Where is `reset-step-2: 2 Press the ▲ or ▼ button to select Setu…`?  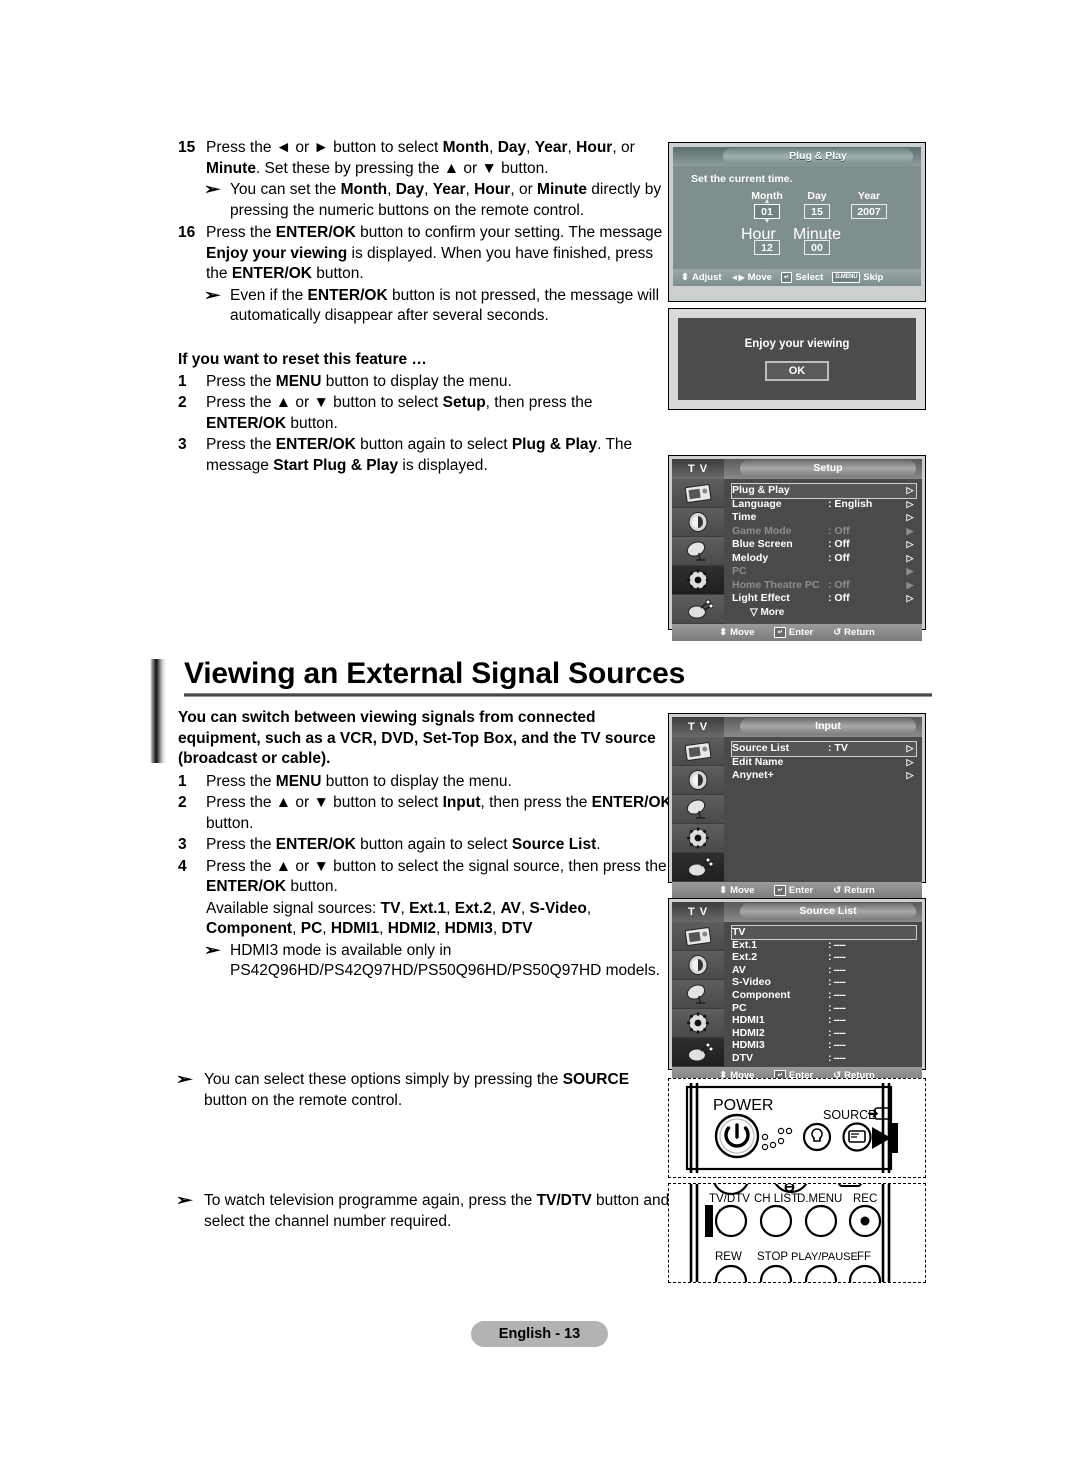
reset-step-2: 2 Press the ▲ or ▼ button to select Setu… is located at coordinates (423, 413).